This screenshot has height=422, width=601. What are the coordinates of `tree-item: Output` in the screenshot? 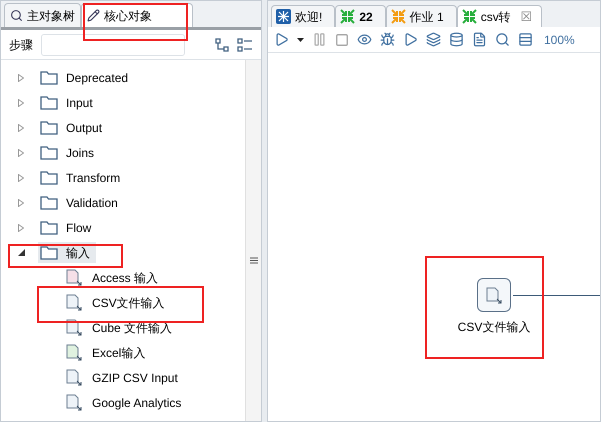 It's located at (71, 127).